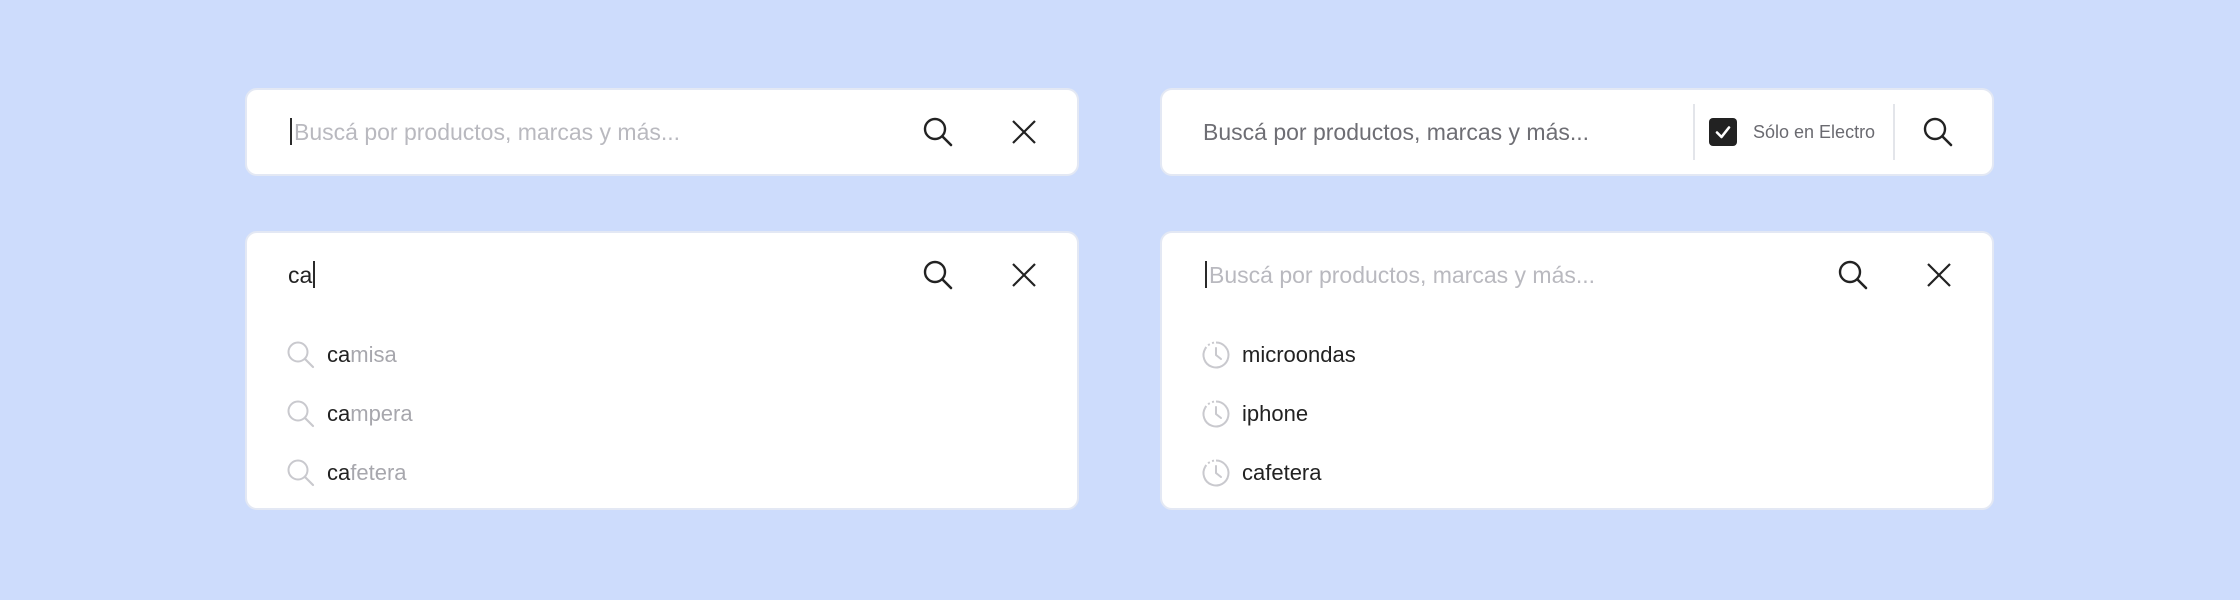 This screenshot has width=2240, height=600. I want to click on suggestion-item: campera, so click(665, 414).